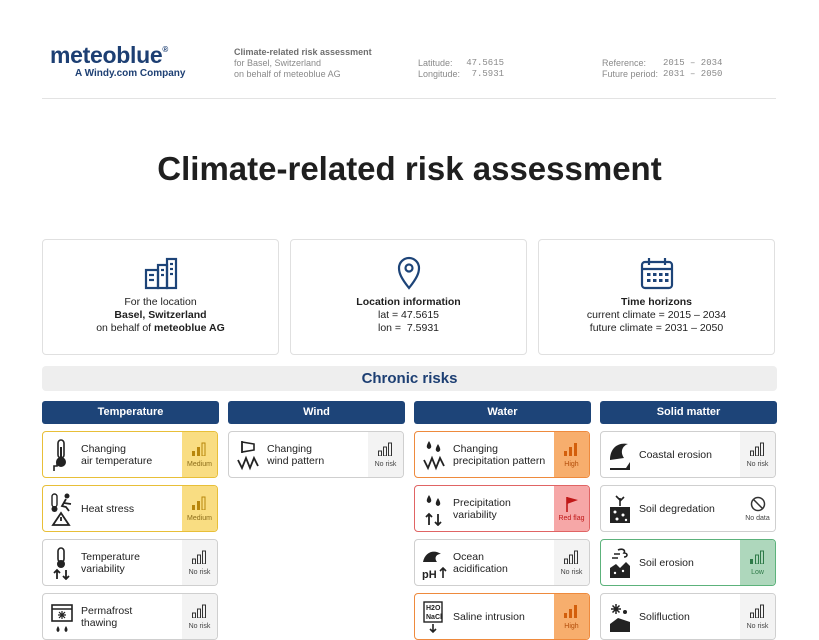 Image resolution: width=819 pixels, height=640 pixels. I want to click on longitude-value: 7.5931, so click(487, 74).